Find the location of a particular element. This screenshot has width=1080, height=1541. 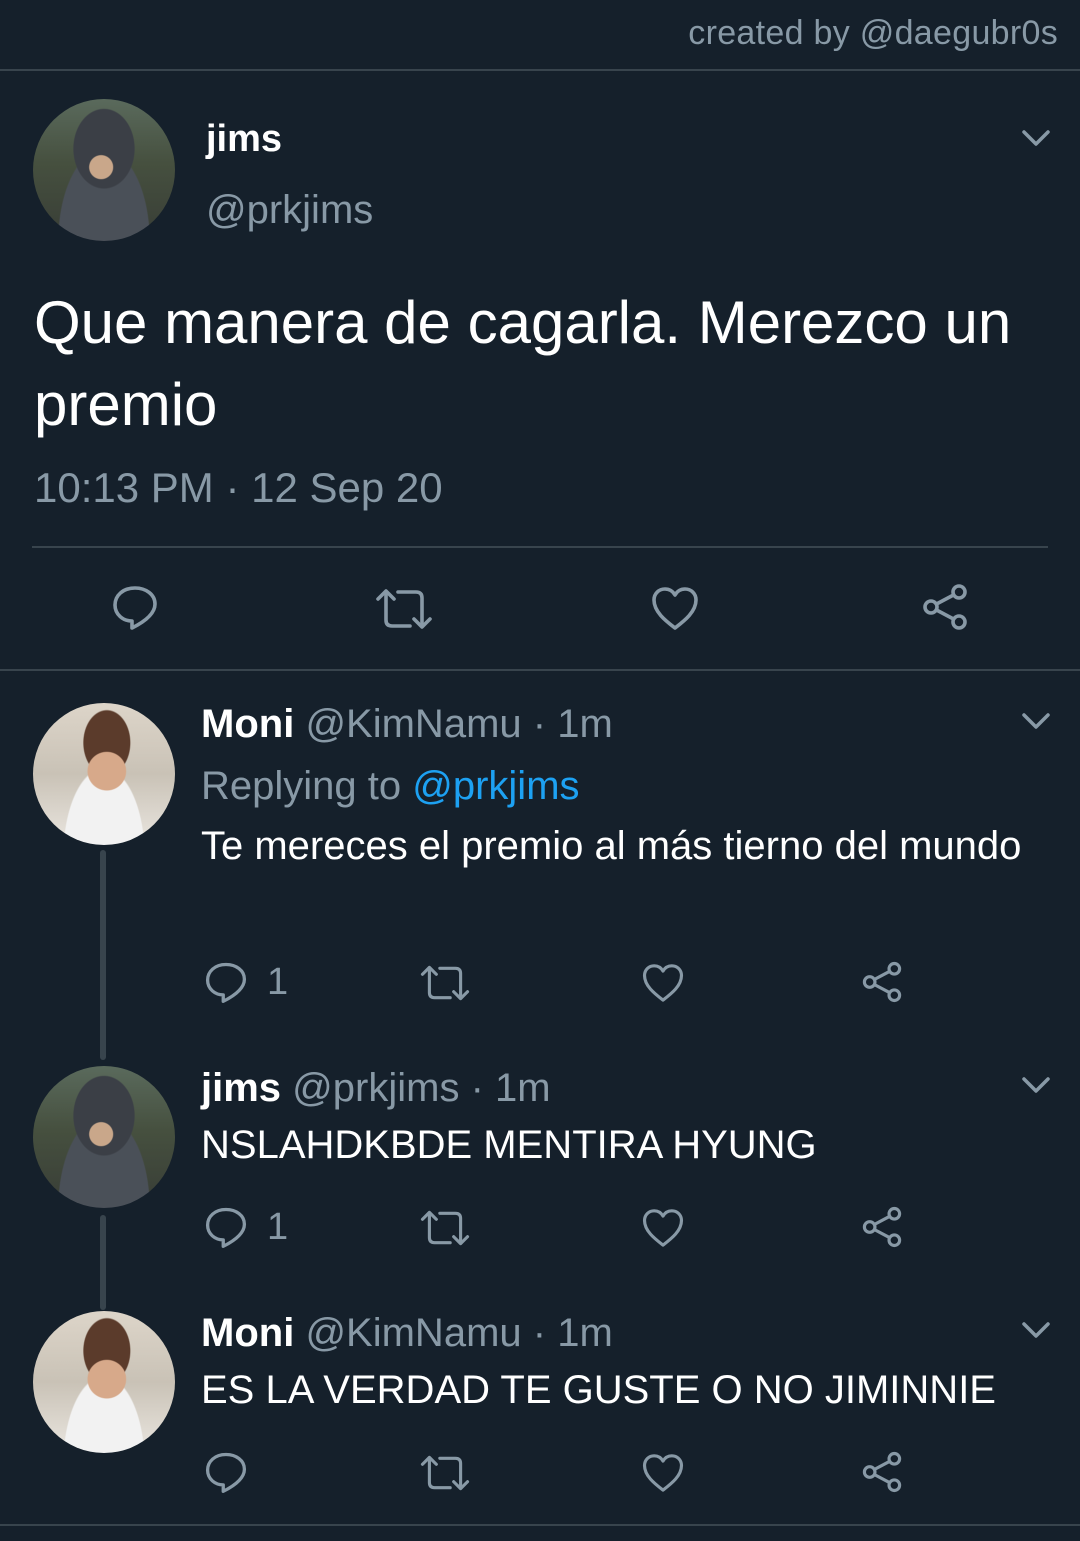

replying-to-label: Replying to is located at coordinates (301, 786).